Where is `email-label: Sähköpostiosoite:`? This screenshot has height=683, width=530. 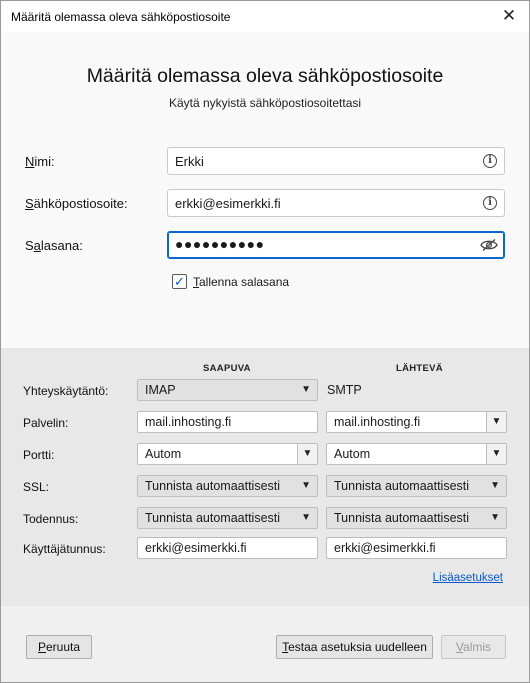 email-label: Sähköpostiosoite: is located at coordinates (76, 203).